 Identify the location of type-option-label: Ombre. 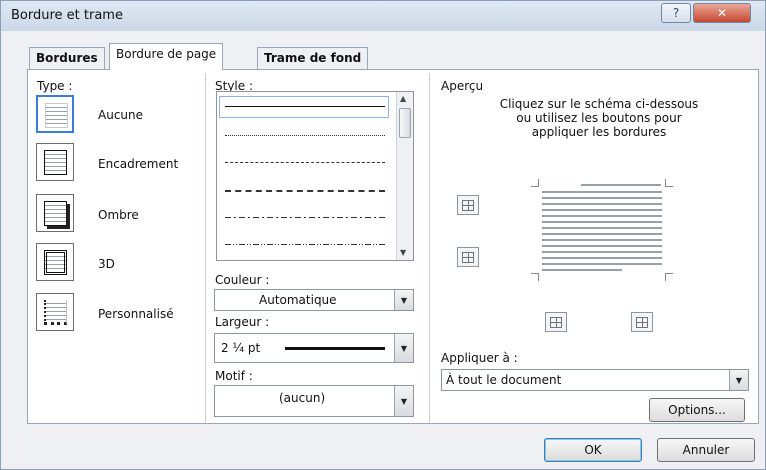
(118, 215).